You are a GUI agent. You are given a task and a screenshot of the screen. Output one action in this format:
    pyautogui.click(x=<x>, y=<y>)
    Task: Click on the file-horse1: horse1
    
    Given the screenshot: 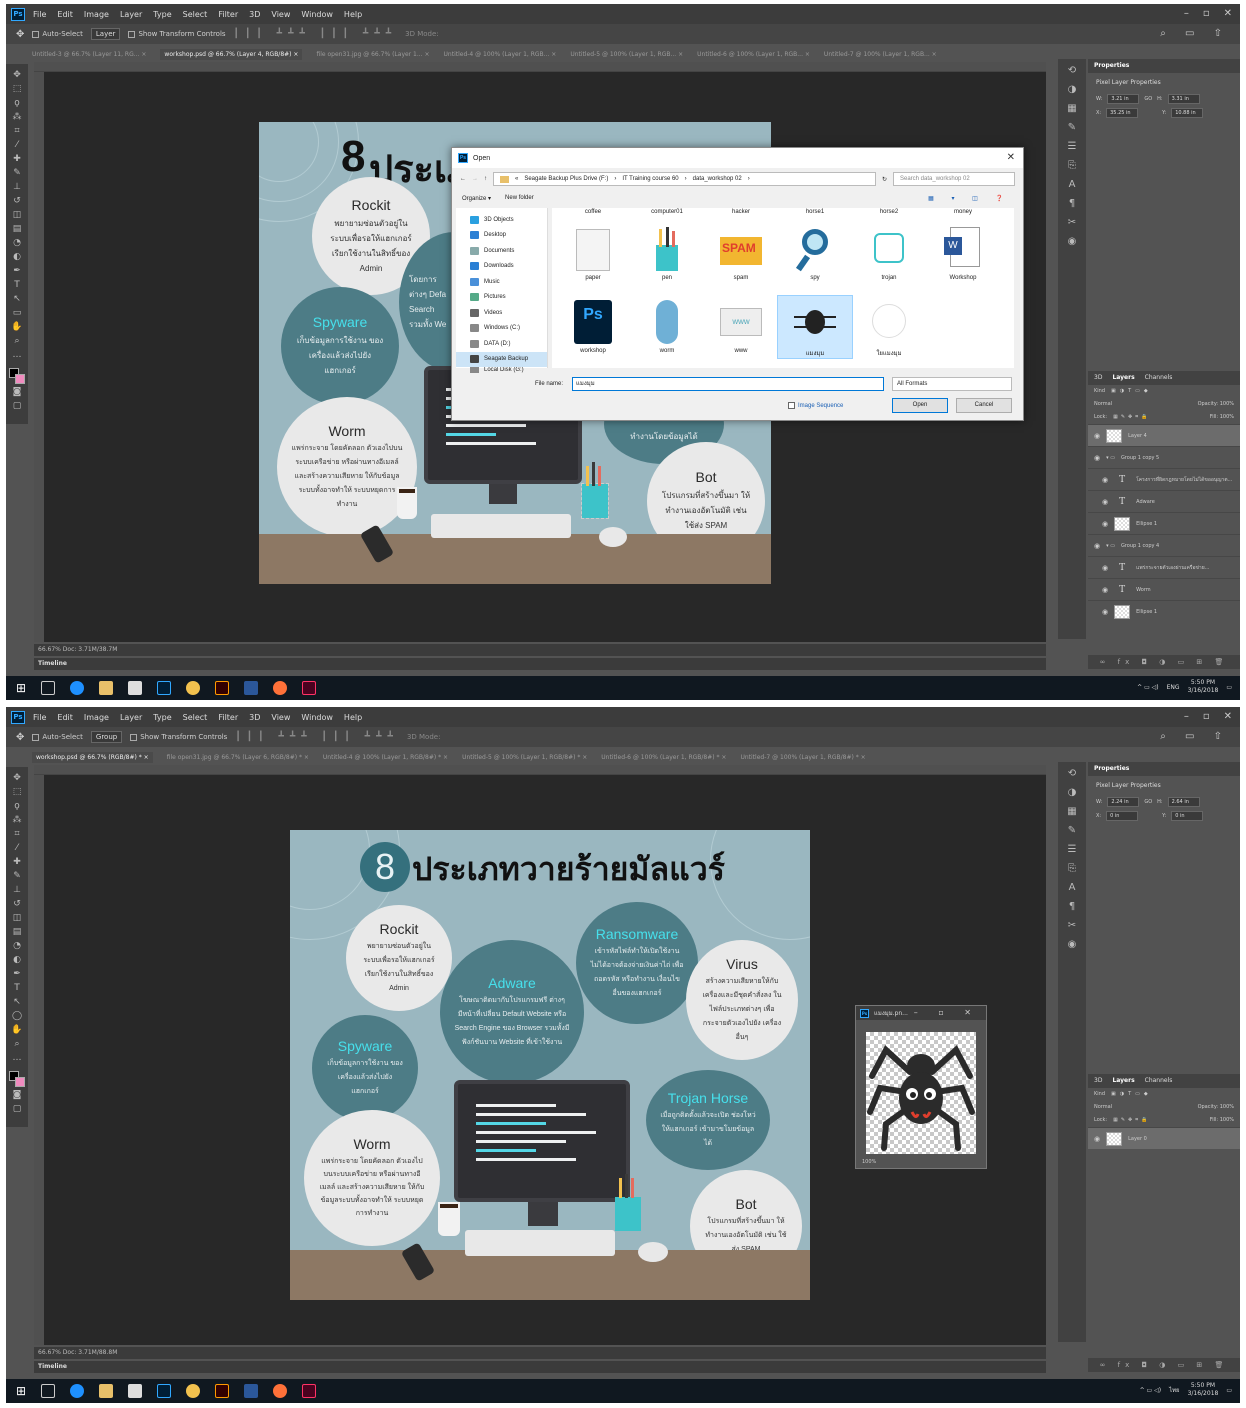 What is the action you would take?
    pyautogui.click(x=815, y=212)
    